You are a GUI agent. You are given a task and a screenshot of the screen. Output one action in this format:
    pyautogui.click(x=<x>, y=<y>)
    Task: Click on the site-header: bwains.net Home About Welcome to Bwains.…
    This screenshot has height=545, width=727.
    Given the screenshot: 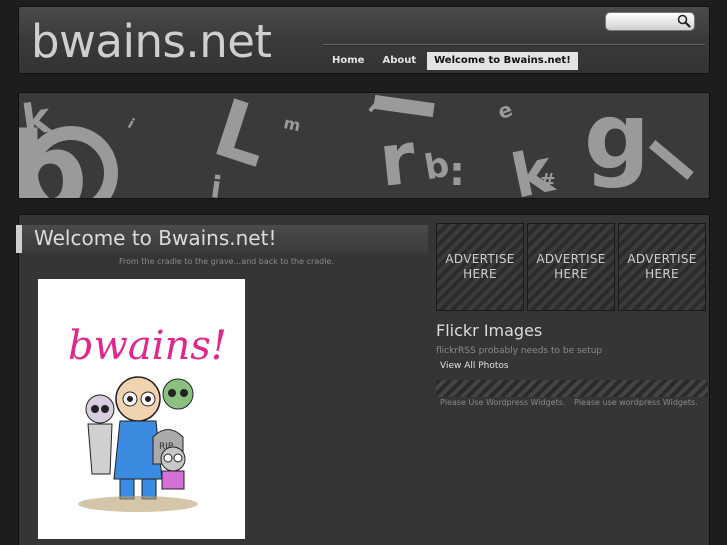 What is the action you would take?
    pyautogui.click(x=364, y=40)
    